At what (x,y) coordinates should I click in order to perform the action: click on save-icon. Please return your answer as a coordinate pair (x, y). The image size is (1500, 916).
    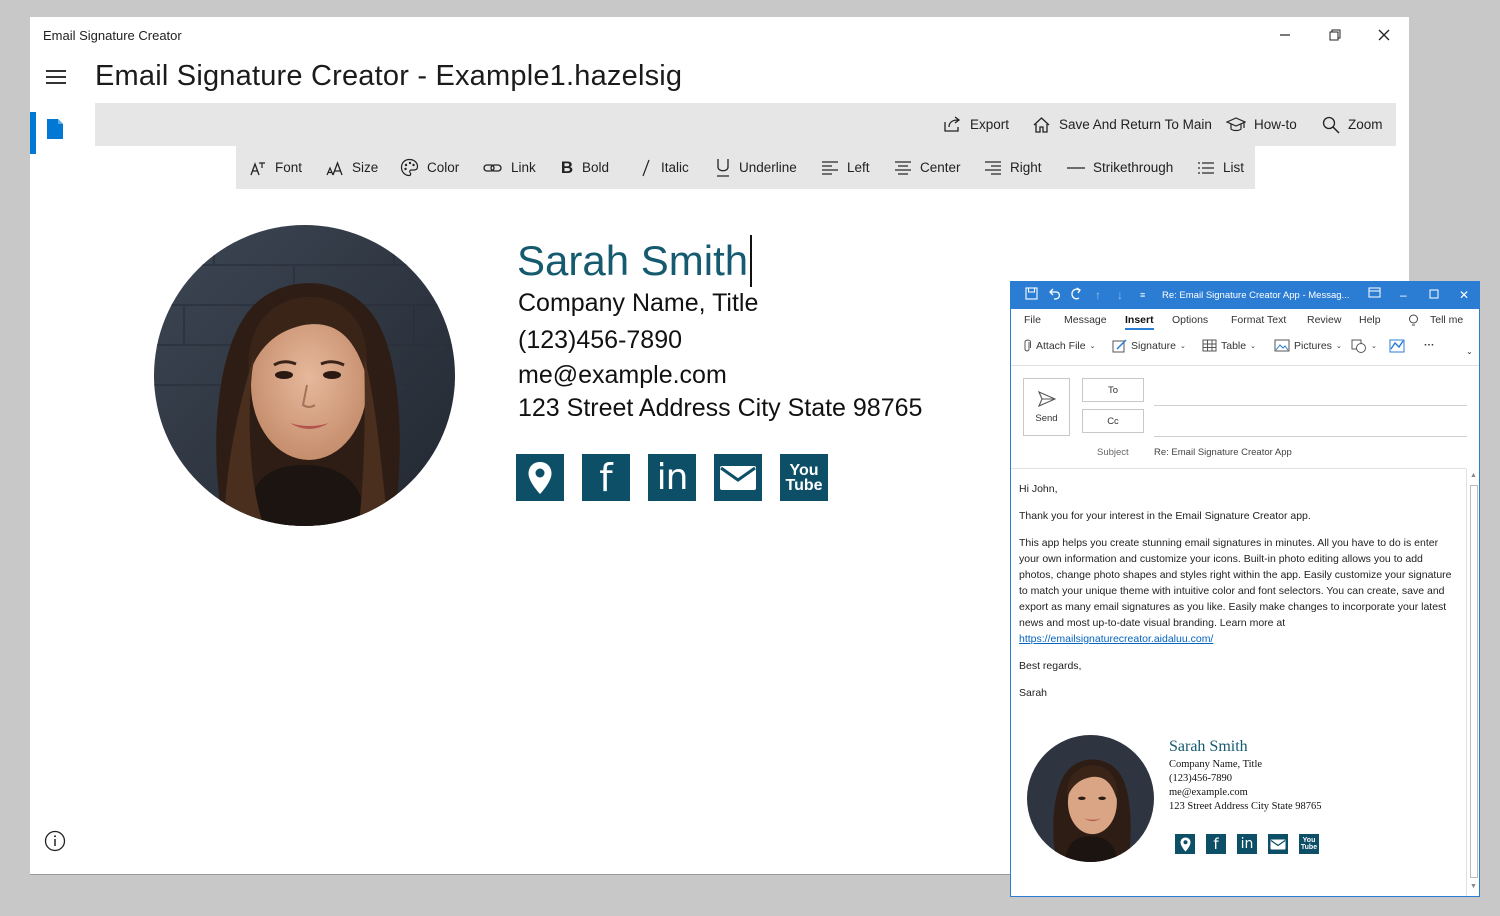
    Looking at the image, I should click on (1031, 295).